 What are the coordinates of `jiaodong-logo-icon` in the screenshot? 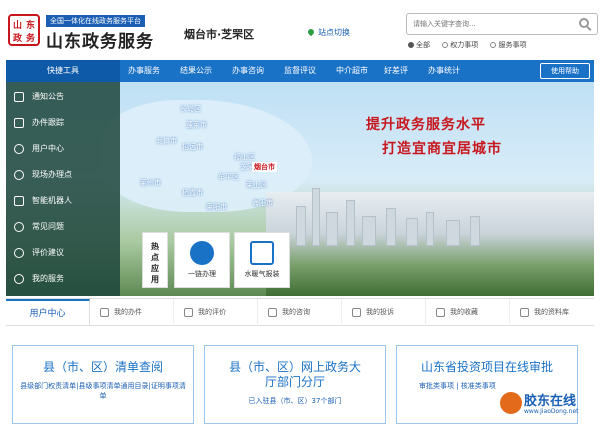 It's located at (511, 403).